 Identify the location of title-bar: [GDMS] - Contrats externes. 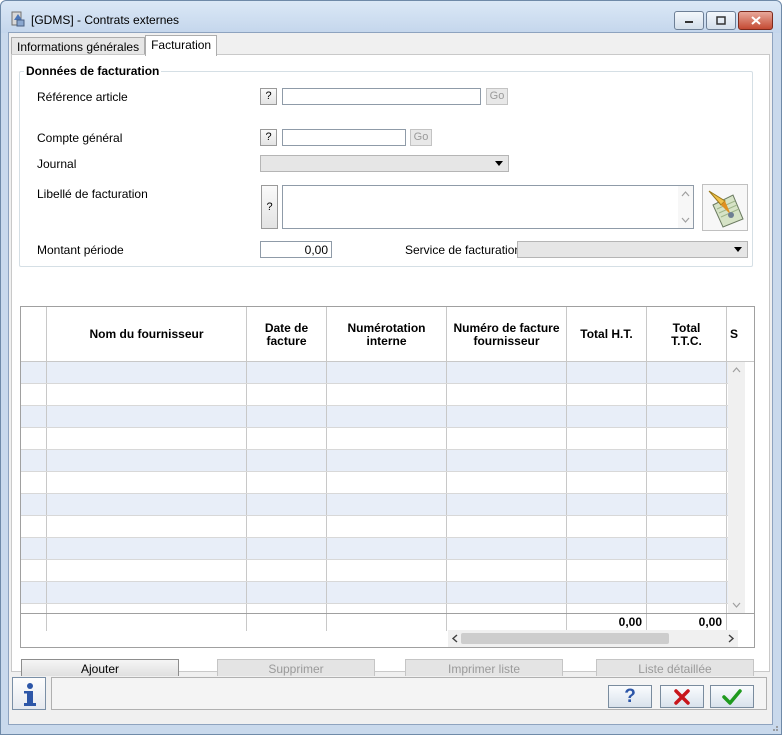
(391, 17).